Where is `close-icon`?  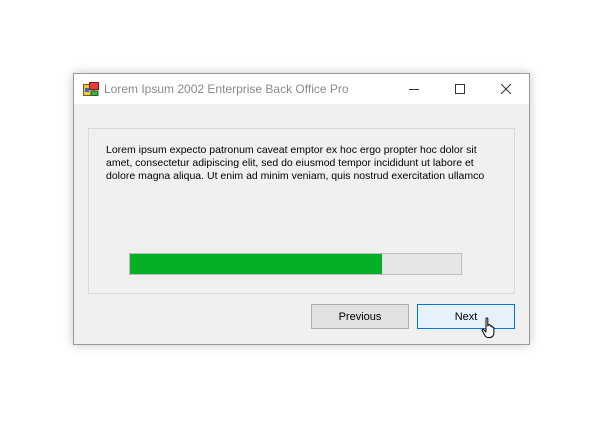
close-icon is located at coordinates (506, 89).